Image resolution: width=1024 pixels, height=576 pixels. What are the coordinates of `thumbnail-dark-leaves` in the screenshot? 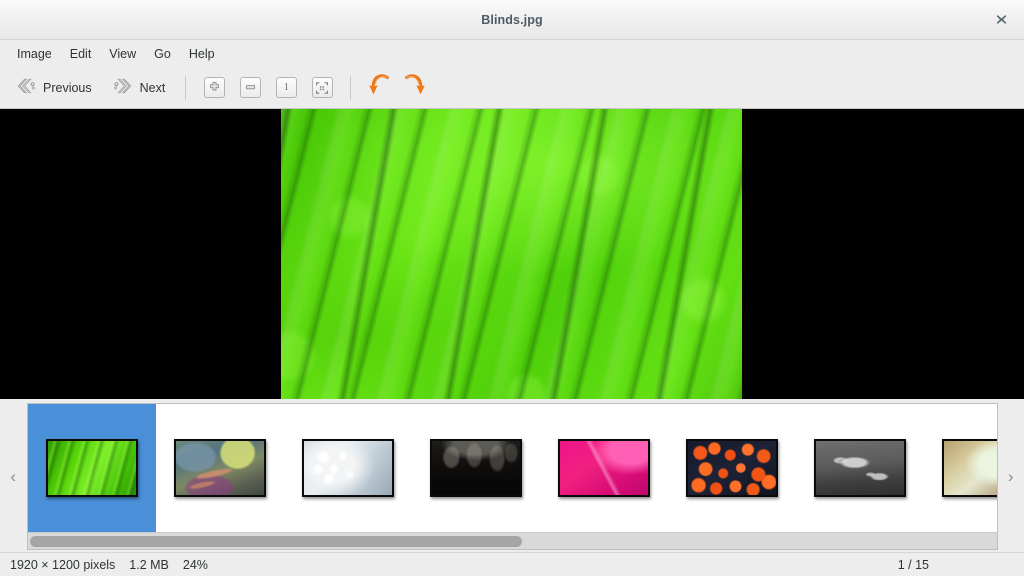 It's located at (476, 468).